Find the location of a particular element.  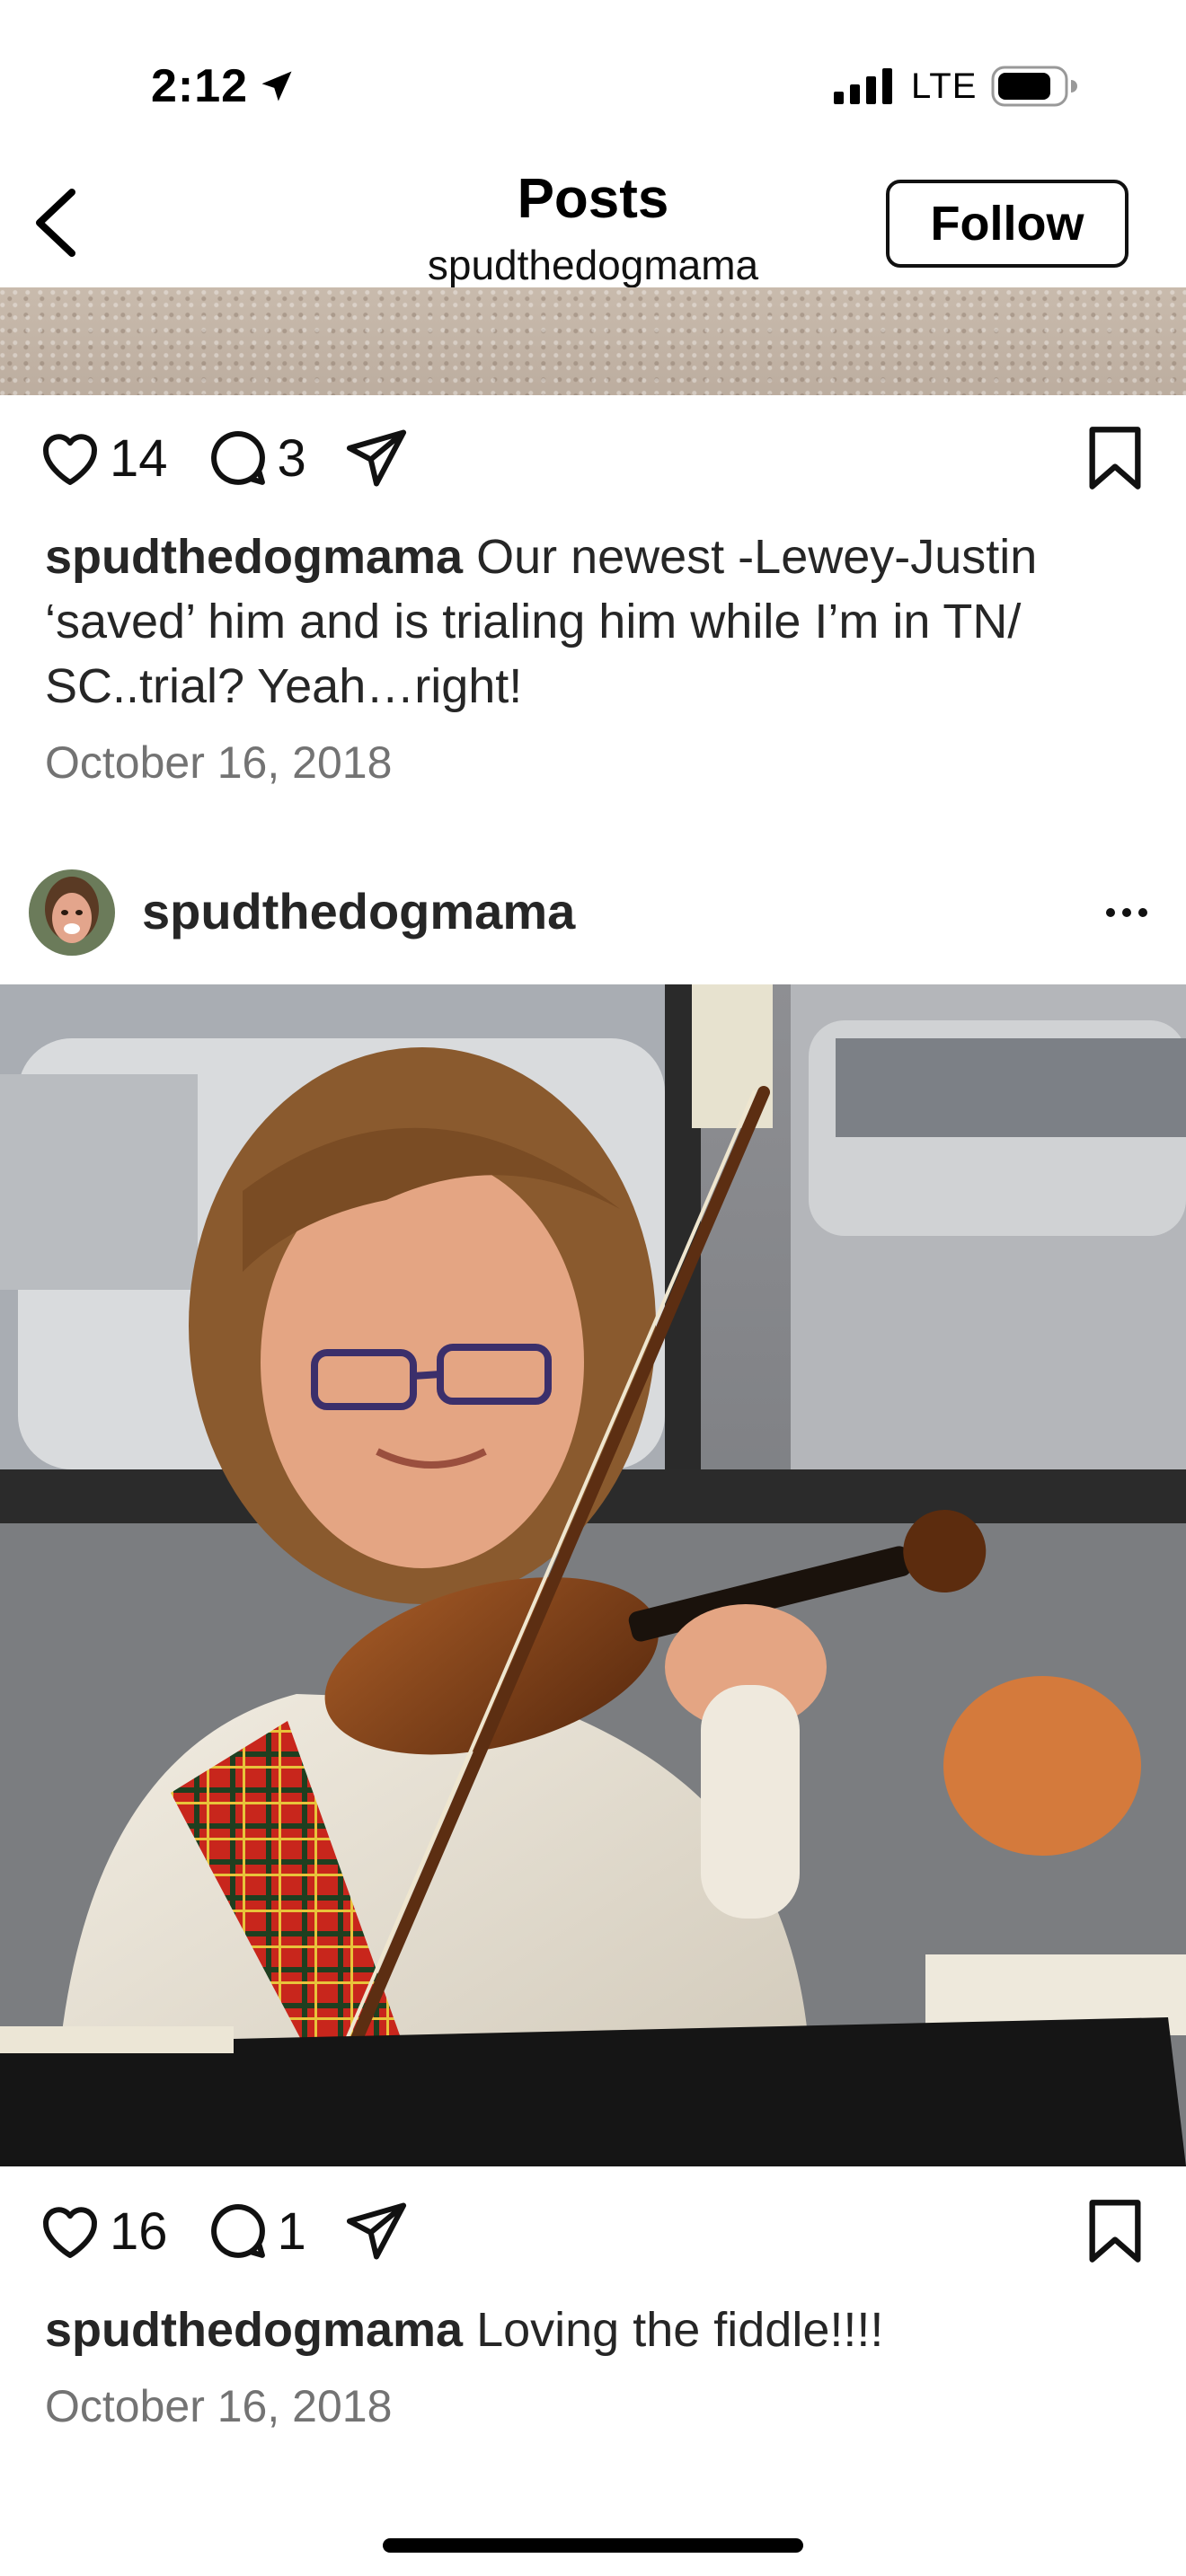

post2-date: October 16, 2018 is located at coordinates (219, 2406).